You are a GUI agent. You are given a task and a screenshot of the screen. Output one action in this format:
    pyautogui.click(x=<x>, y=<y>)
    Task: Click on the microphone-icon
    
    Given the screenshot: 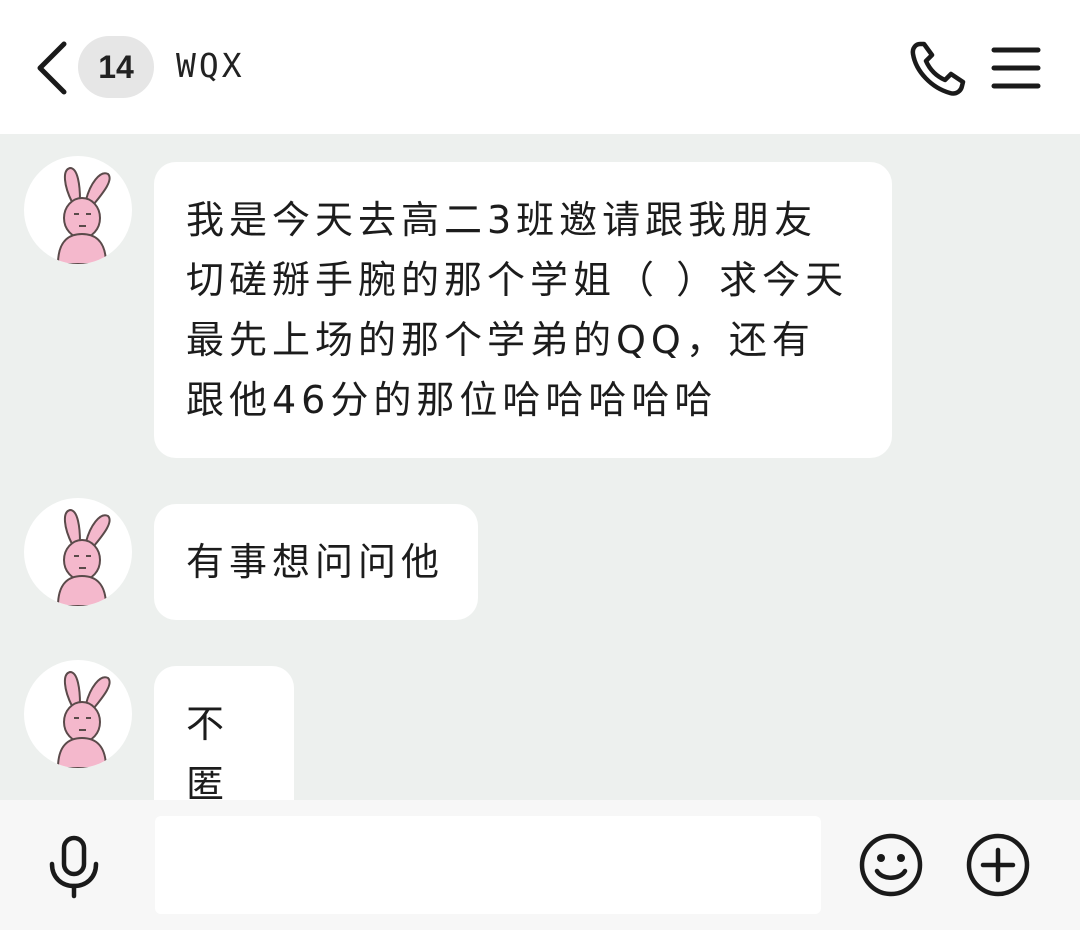 What is the action you would take?
    pyautogui.click(x=74, y=867)
    